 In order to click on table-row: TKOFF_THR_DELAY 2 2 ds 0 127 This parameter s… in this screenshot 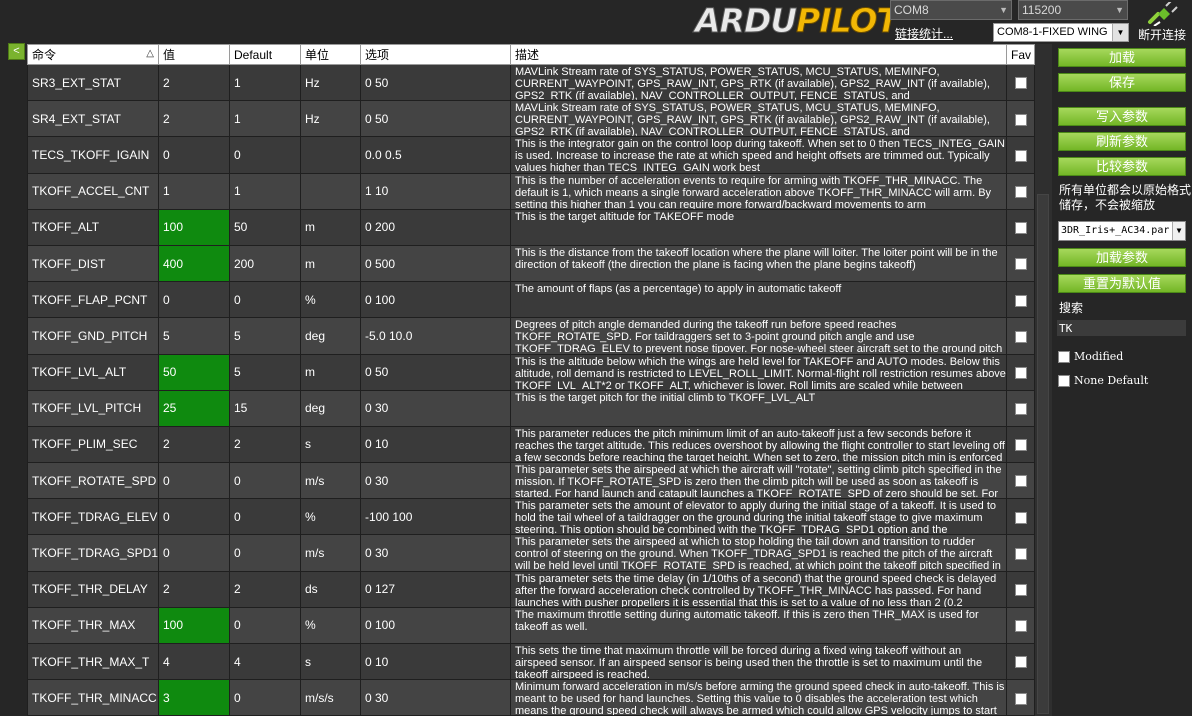, I will do `click(531, 589)`.